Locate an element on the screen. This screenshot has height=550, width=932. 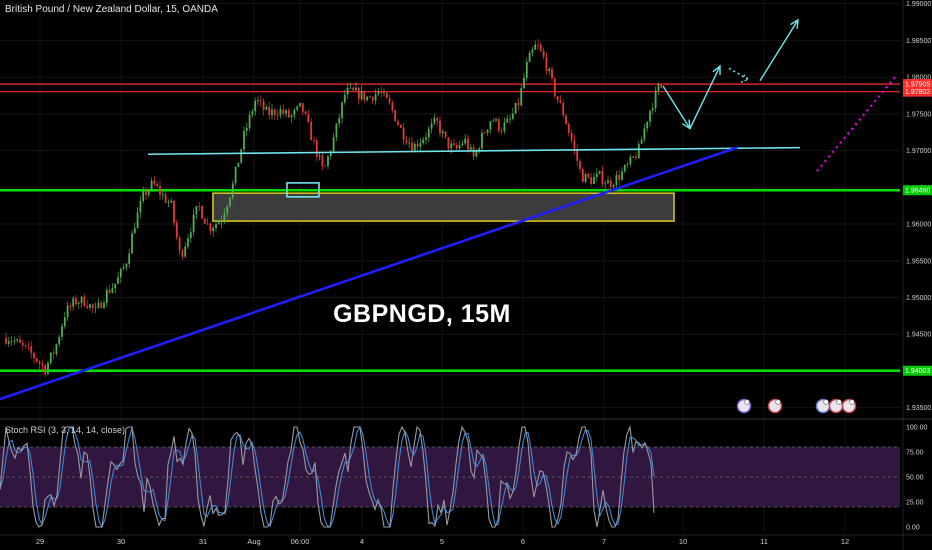
price-tag-label: 1.94003 is located at coordinates (917, 371).